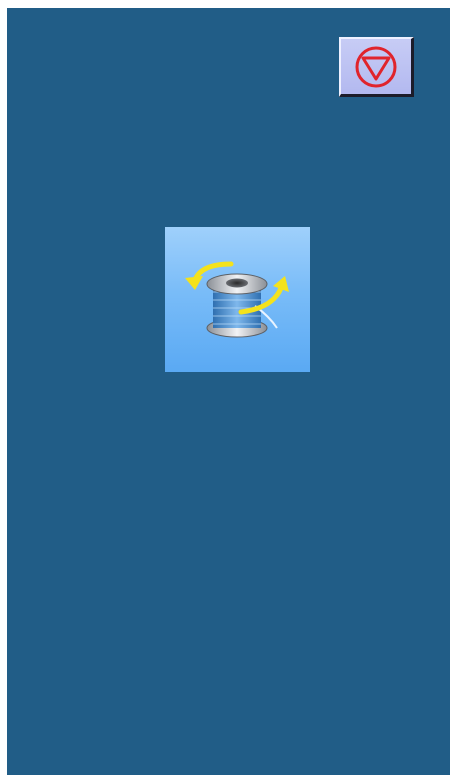 Image resolution: width=457 pixels, height=775 pixels. I want to click on bobbin-winder-button, so click(237, 299).